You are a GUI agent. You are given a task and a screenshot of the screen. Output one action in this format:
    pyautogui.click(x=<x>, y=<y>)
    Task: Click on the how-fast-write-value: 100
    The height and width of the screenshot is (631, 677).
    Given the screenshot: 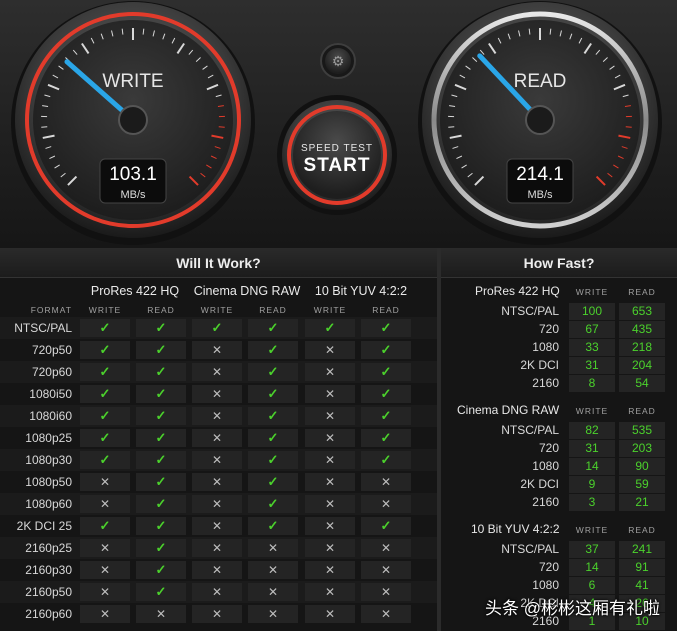 What is the action you would take?
    pyautogui.click(x=592, y=311)
    